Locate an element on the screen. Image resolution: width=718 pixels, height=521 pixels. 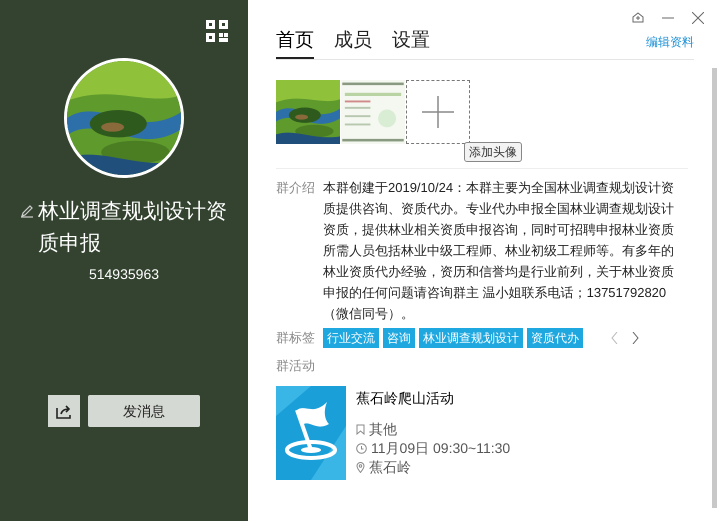
clock-icon is located at coordinates (361, 448).